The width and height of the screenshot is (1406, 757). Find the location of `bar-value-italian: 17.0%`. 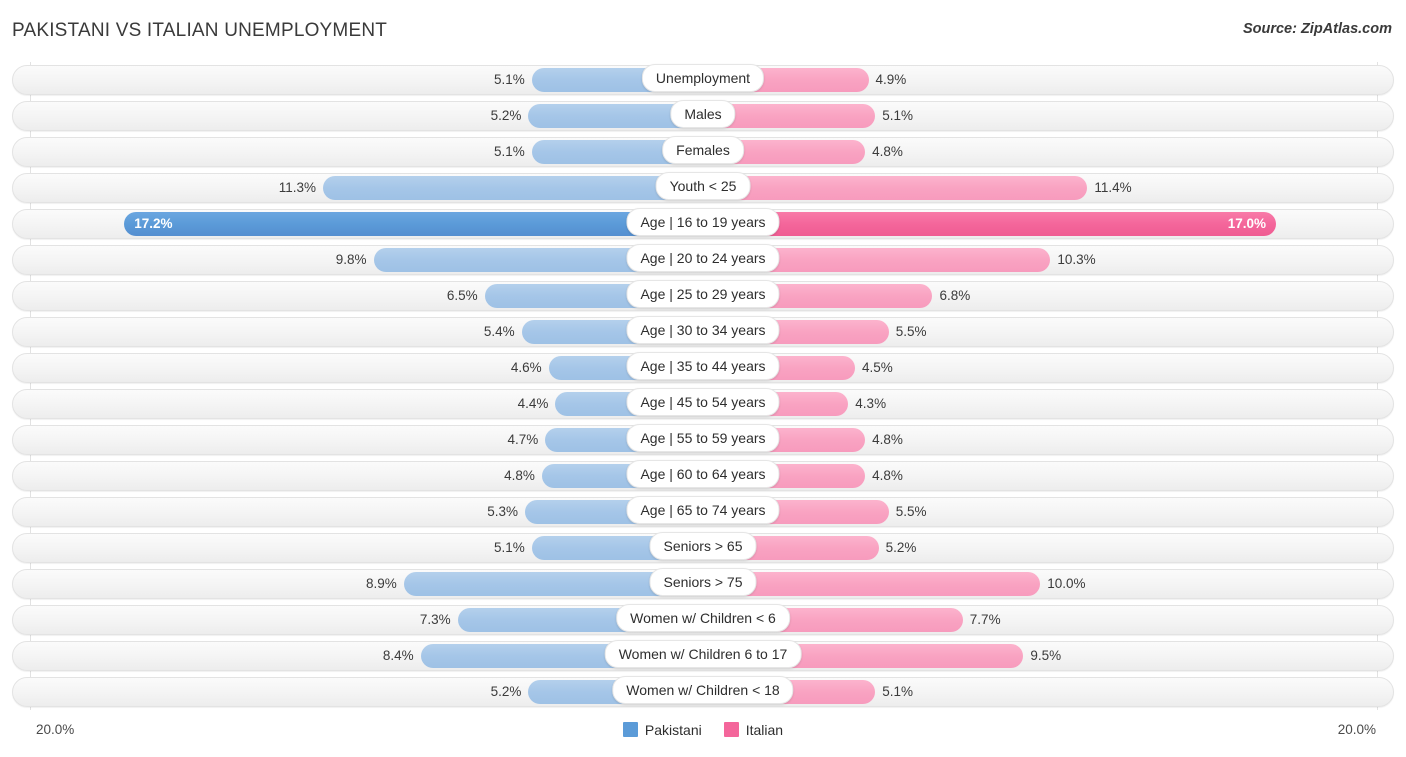

bar-value-italian: 17.0% is located at coordinates (1246, 223).